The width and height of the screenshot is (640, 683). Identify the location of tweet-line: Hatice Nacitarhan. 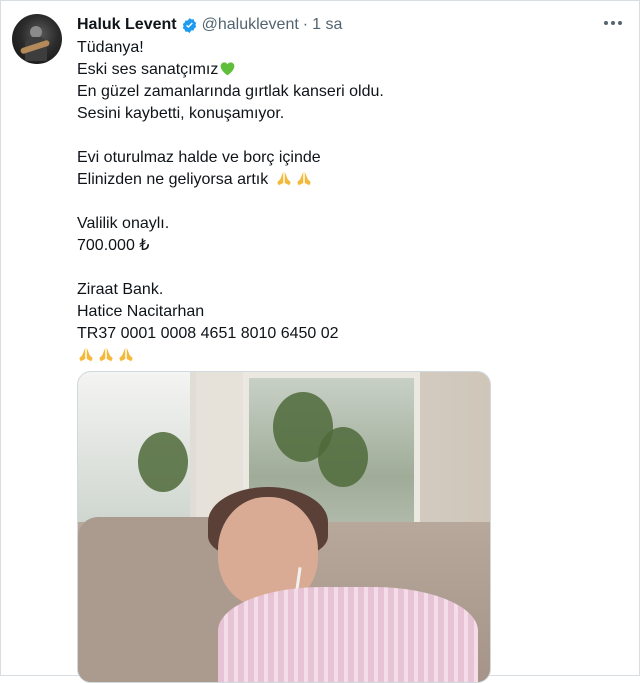
(337, 312).